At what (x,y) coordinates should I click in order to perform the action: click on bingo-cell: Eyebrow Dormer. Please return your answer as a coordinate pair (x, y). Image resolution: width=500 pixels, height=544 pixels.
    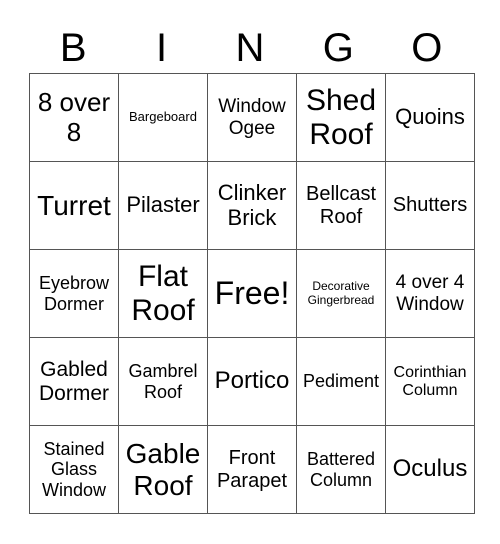
    Looking at the image, I should click on (74, 293).